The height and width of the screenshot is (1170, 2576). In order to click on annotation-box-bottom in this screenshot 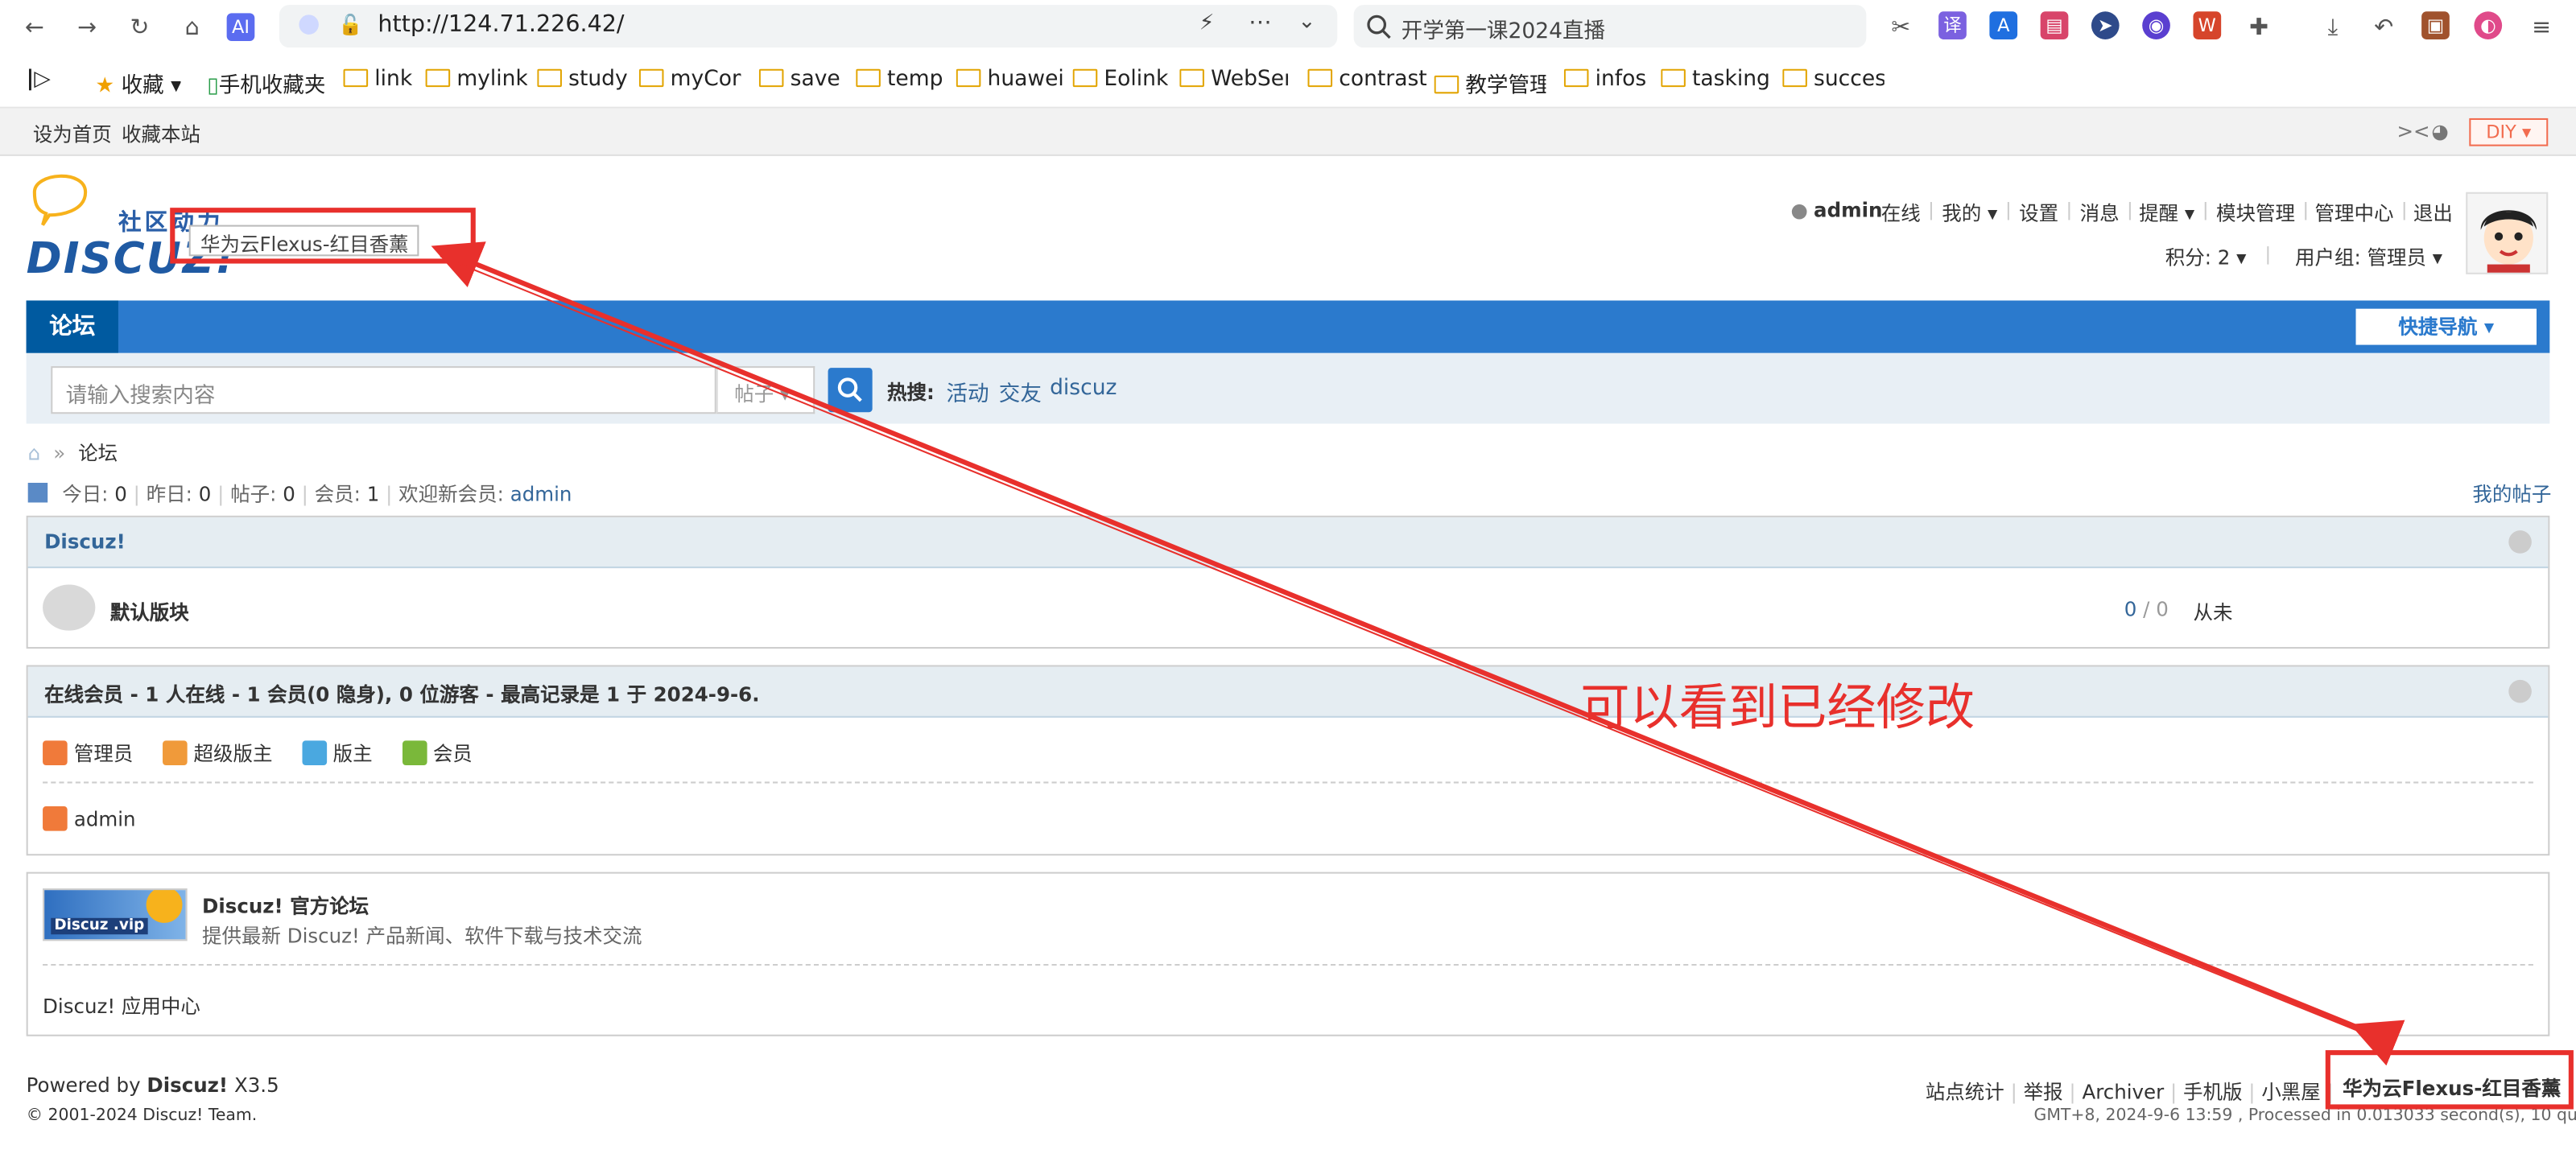, I will do `click(2449, 1080)`.